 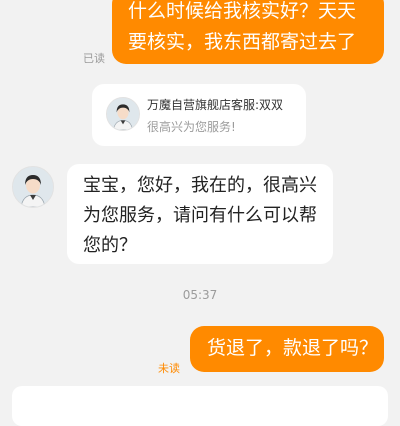 I want to click on message-text: 货退了，款退了吗？, so click(x=293, y=348).